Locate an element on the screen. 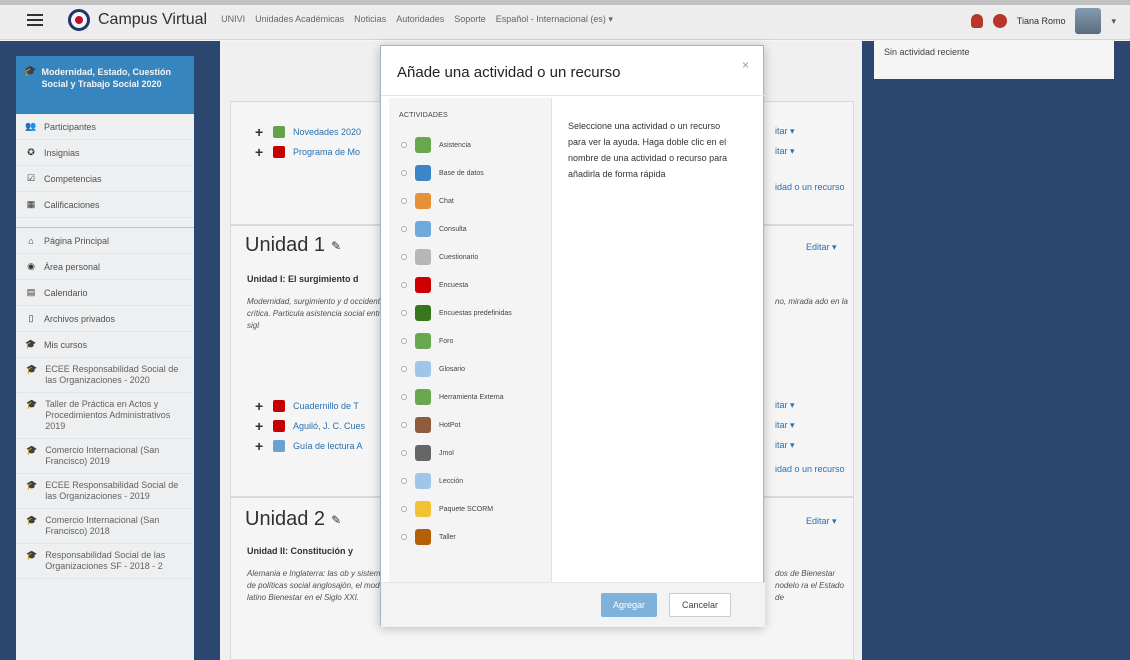  activity-option-label: Base de datos is located at coordinates (461, 173).